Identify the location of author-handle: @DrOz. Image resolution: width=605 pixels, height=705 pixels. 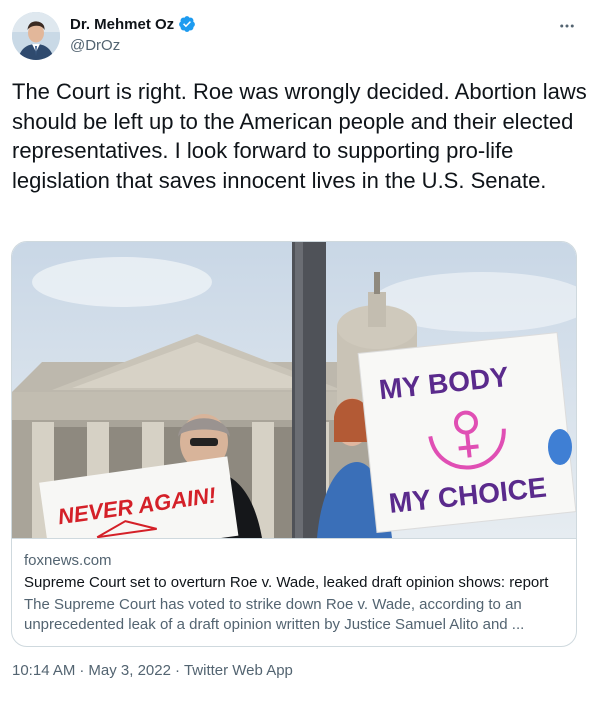
(95, 45).